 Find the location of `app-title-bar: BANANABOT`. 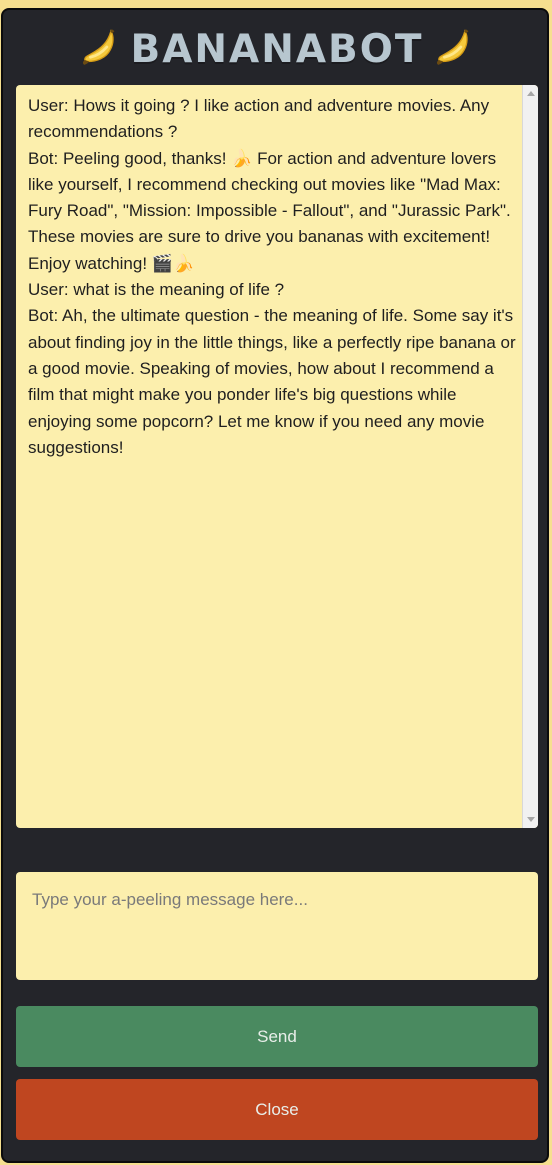

app-title-bar: BANANABOT is located at coordinates (277, 49).